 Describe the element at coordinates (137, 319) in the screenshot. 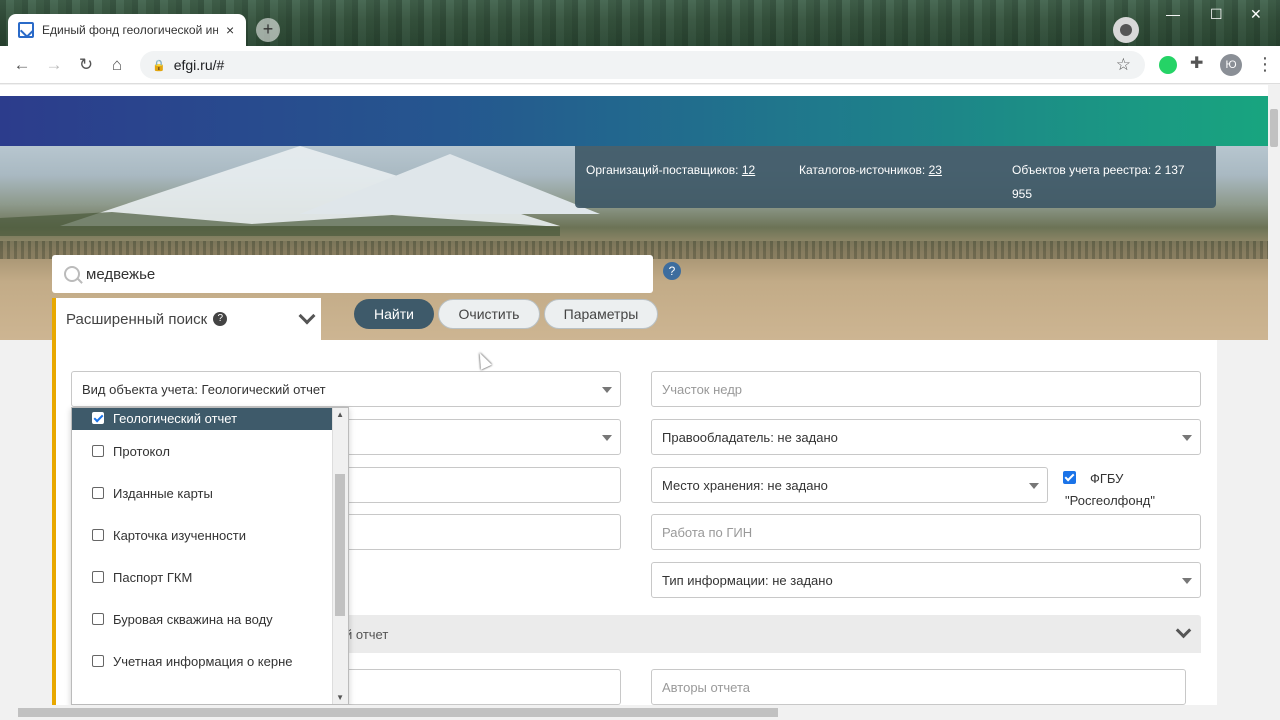

I see `advanced-search-title: Расширенный поиск` at that location.